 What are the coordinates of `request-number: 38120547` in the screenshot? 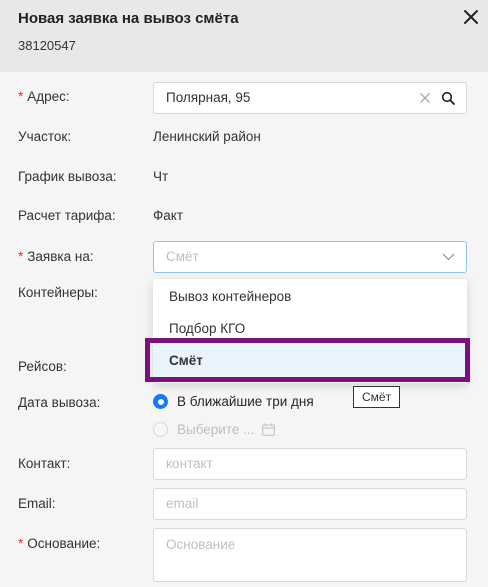 It's located at (47, 45).